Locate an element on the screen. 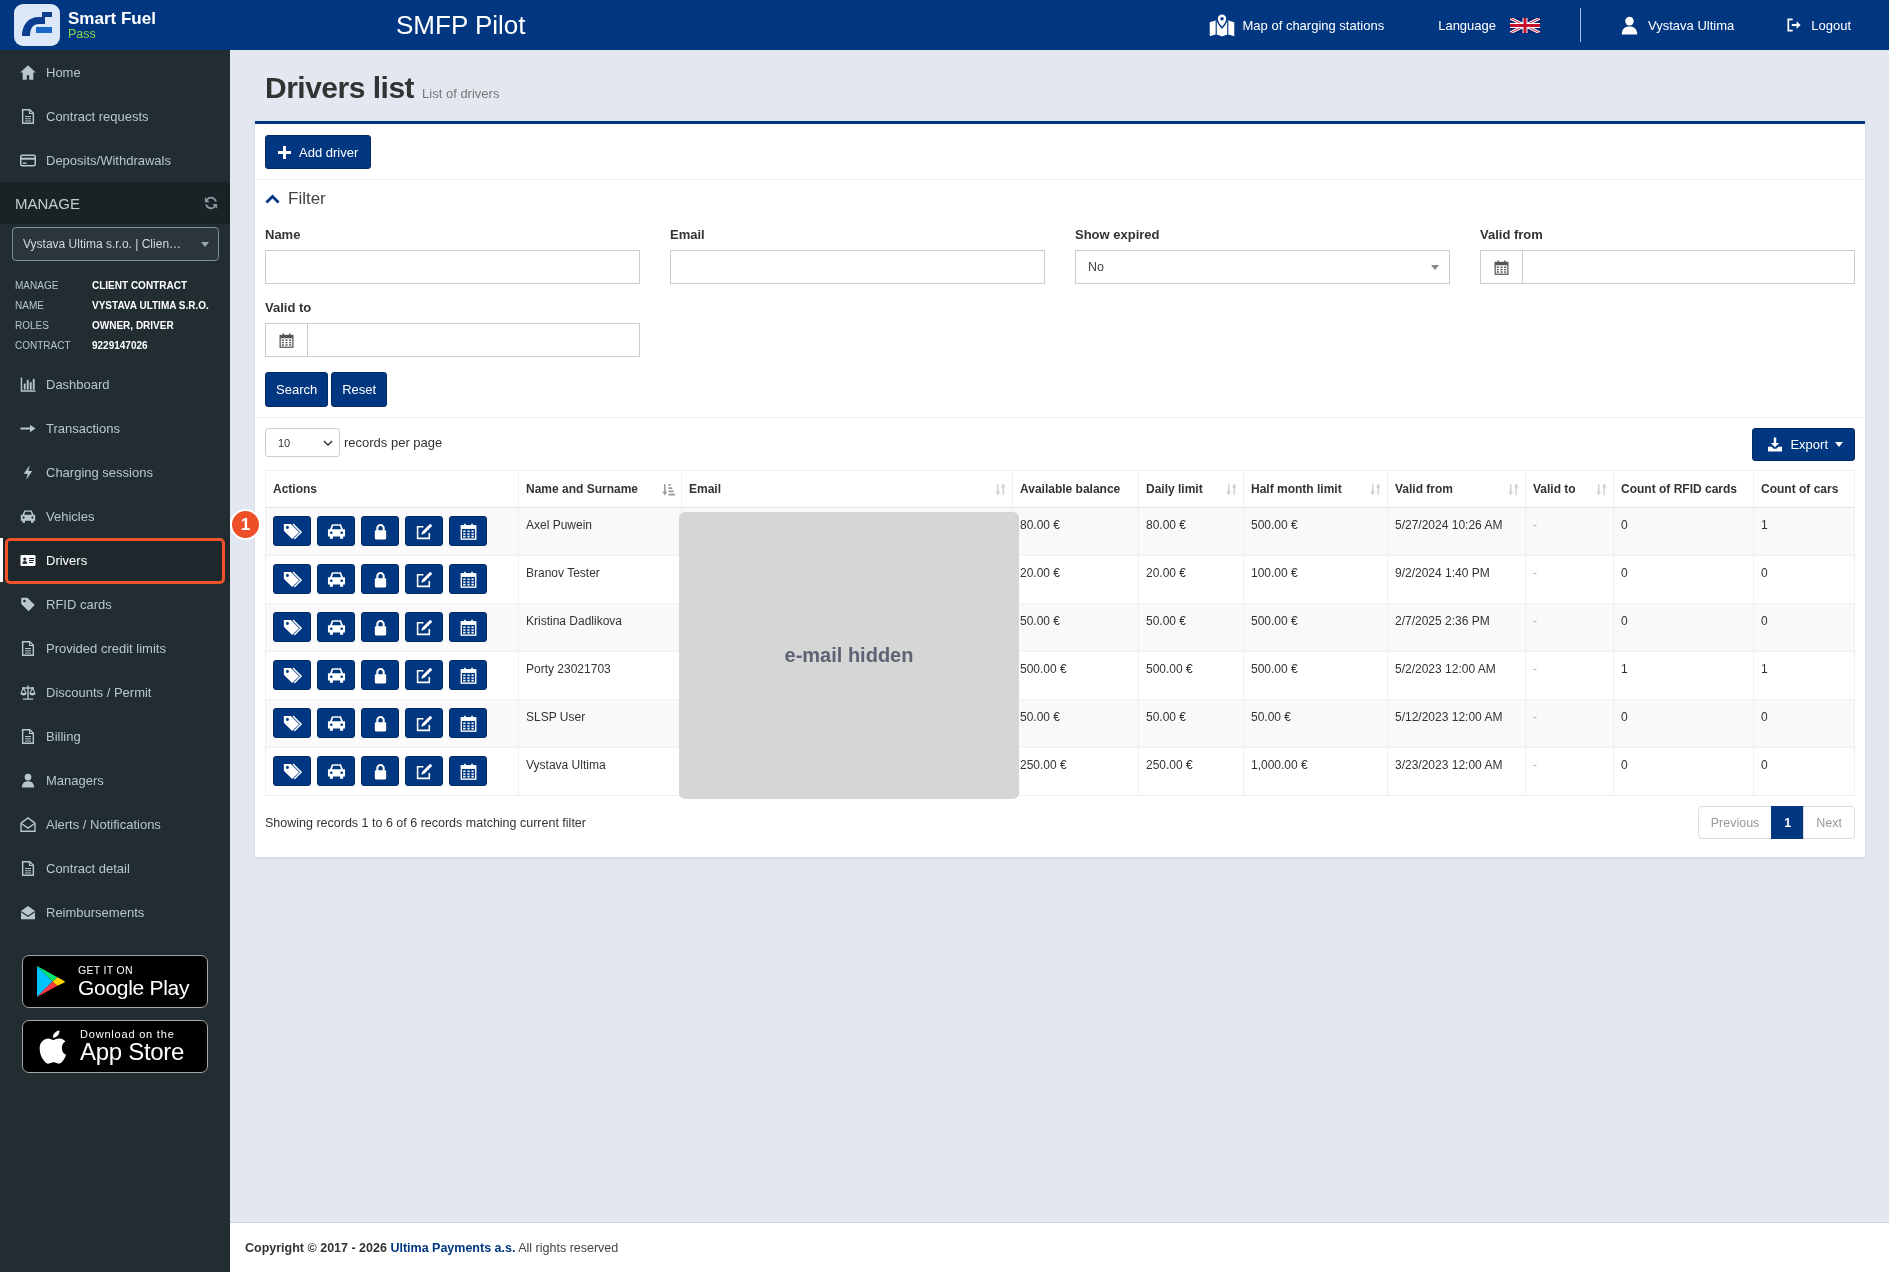  nav-item: RFID cards is located at coordinates (115, 604).